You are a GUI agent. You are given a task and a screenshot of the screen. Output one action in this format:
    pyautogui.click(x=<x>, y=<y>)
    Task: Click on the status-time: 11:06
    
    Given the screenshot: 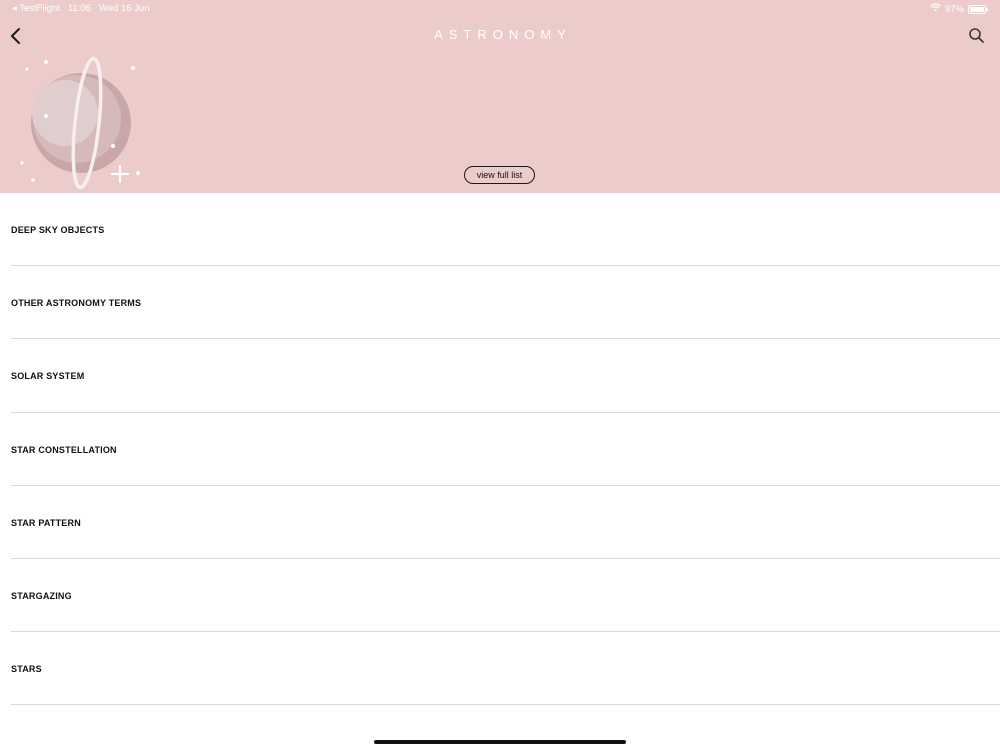 What is the action you would take?
    pyautogui.click(x=79, y=8)
    